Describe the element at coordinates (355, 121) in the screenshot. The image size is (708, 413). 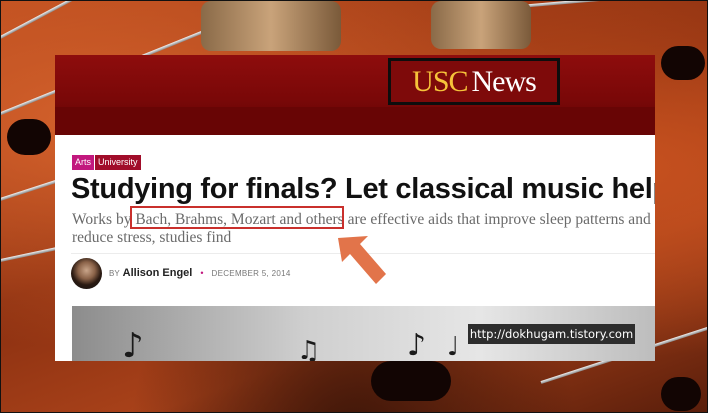
I see `masthead-strip` at that location.